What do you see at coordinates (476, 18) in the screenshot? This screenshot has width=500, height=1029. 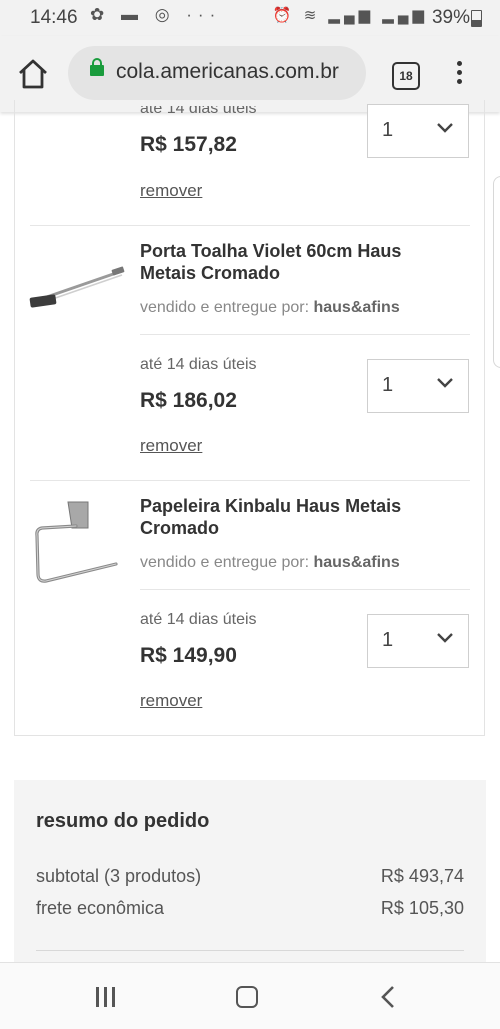 I see `battery-icon` at bounding box center [476, 18].